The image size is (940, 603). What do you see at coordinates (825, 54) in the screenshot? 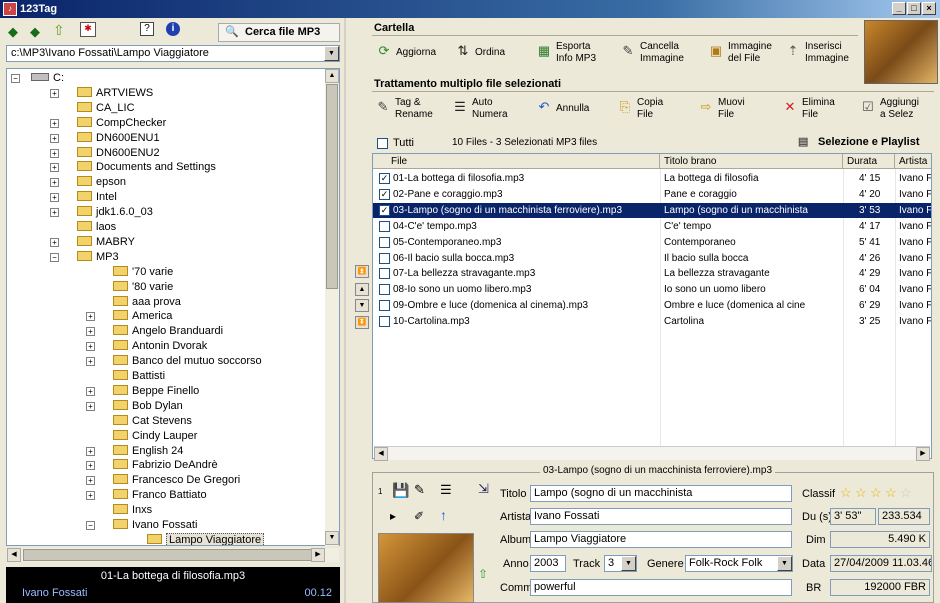
I see `inserisci-immagine-button: ⇡ Inserisci Immagine` at bounding box center [825, 54].